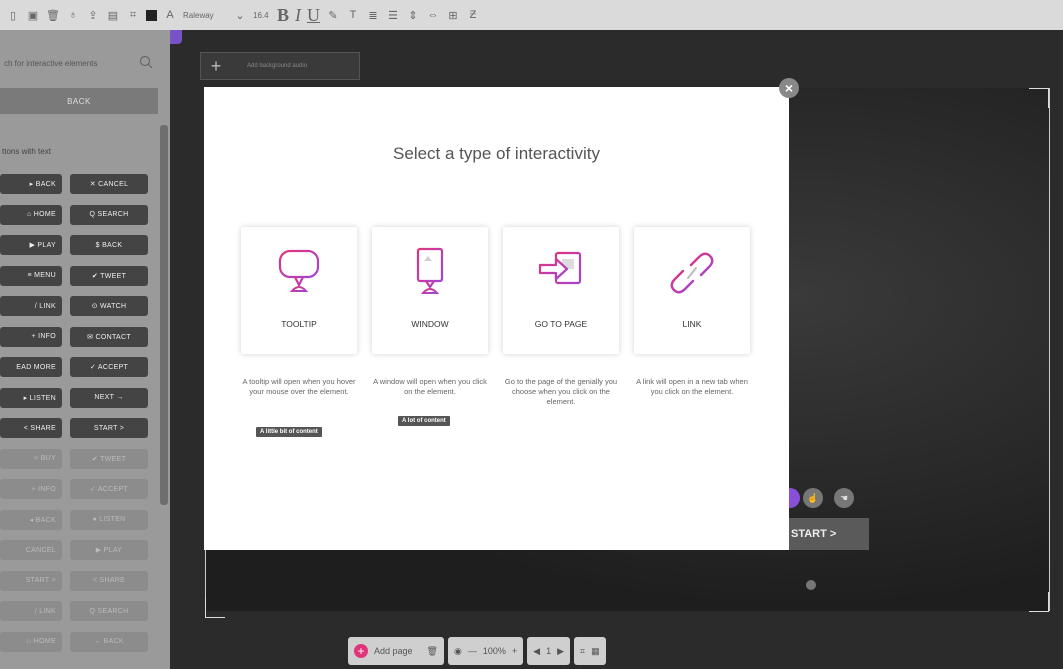  I want to click on page-nav: ◀ 1 ▶, so click(548, 651).